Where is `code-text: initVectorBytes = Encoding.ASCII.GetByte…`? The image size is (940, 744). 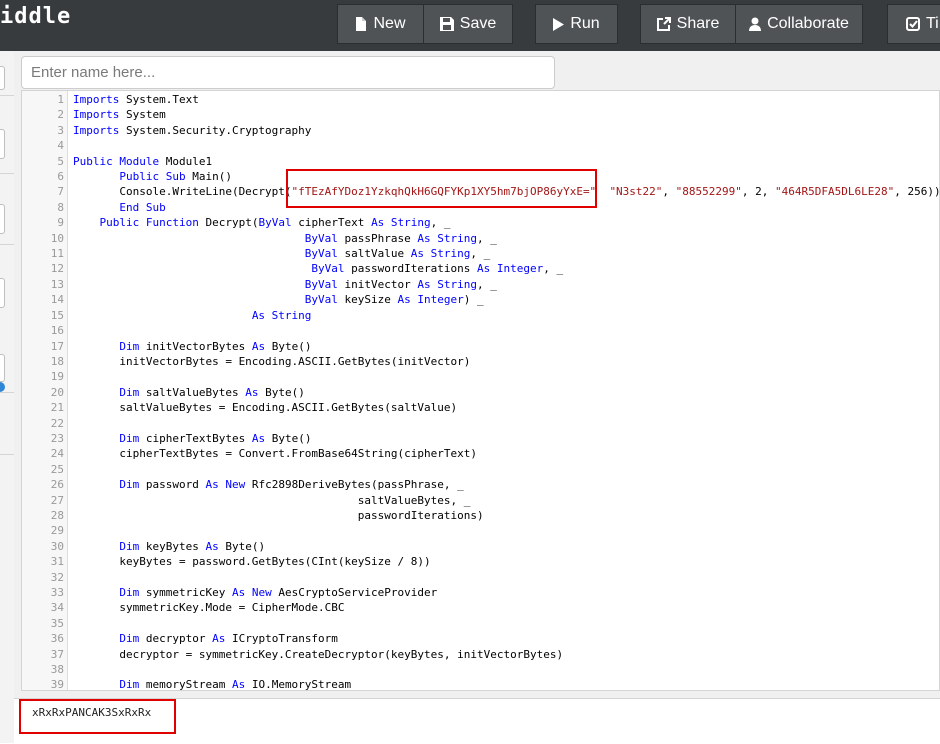 code-text: initVectorBytes = Encoding.ASCII.GetByte… is located at coordinates (271, 361).